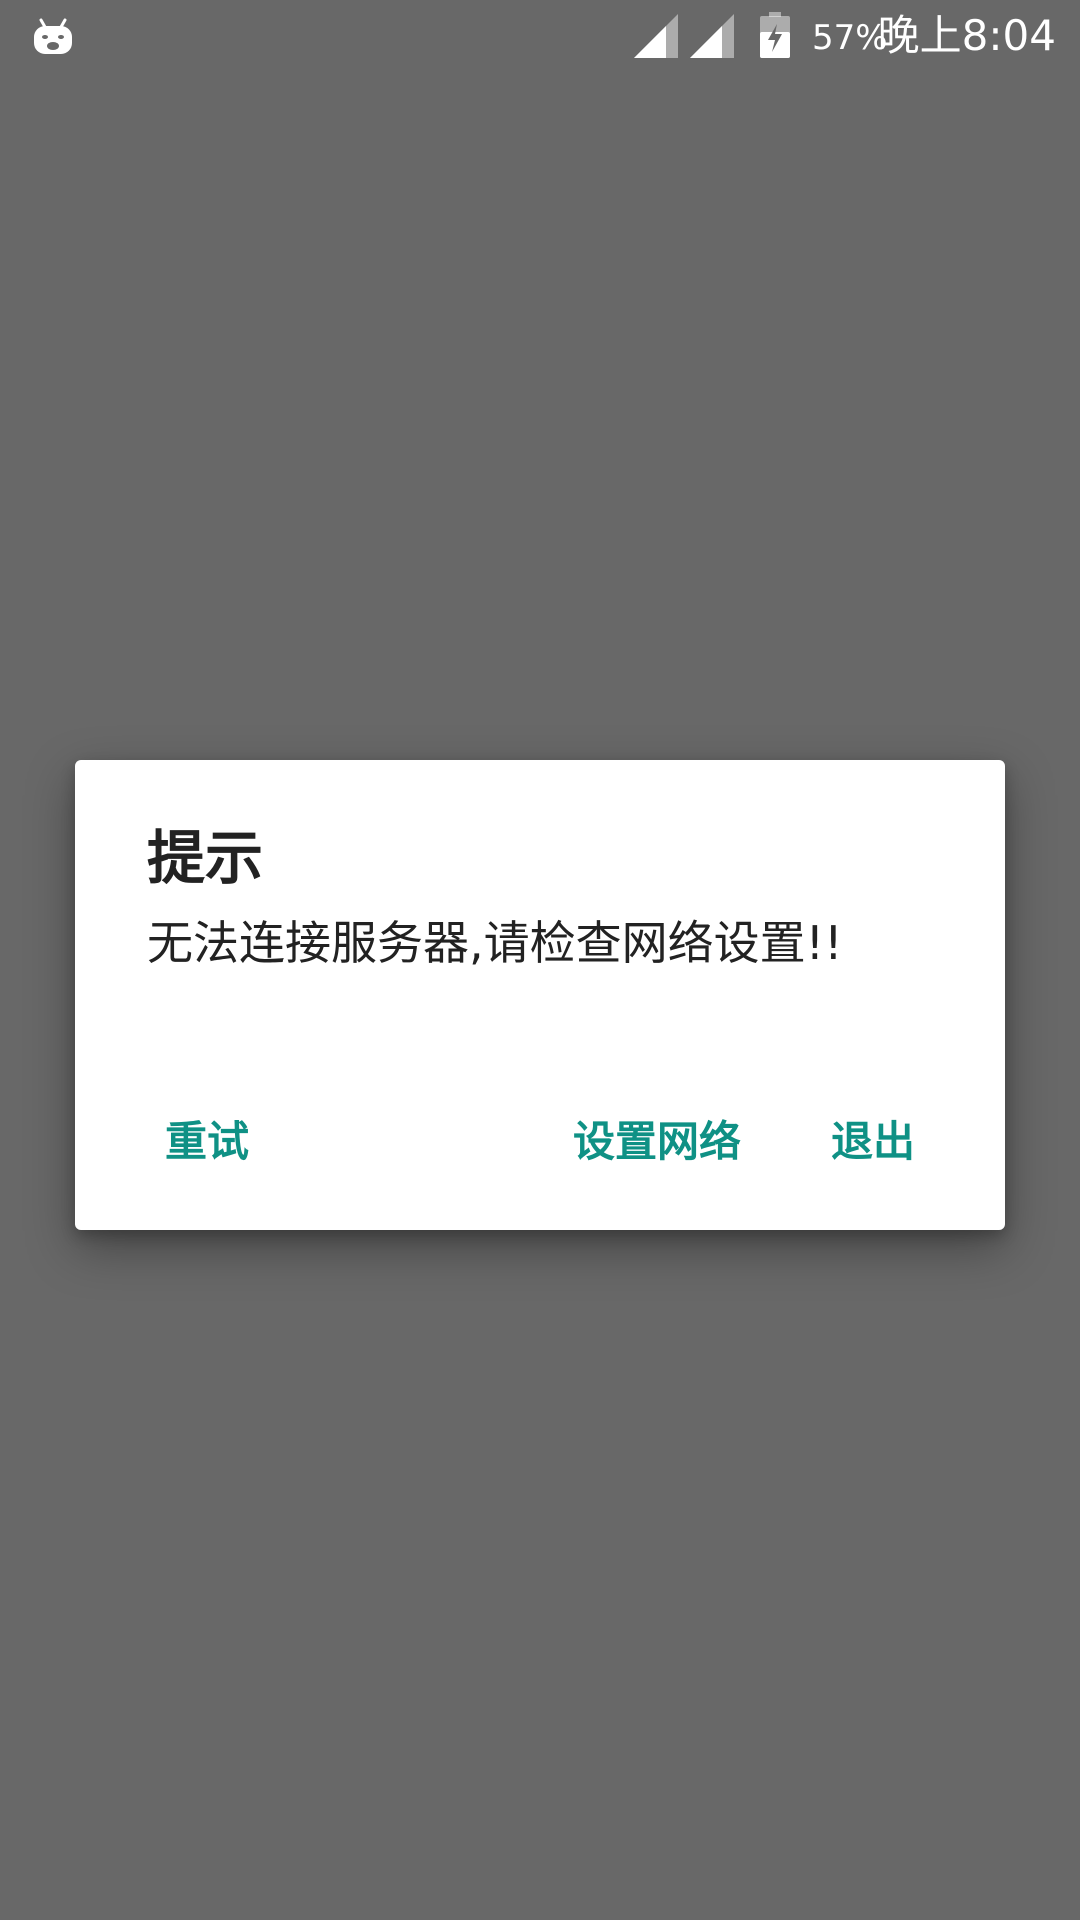  I want to click on status-bar: 57% 晚上8:04, so click(540, 36).